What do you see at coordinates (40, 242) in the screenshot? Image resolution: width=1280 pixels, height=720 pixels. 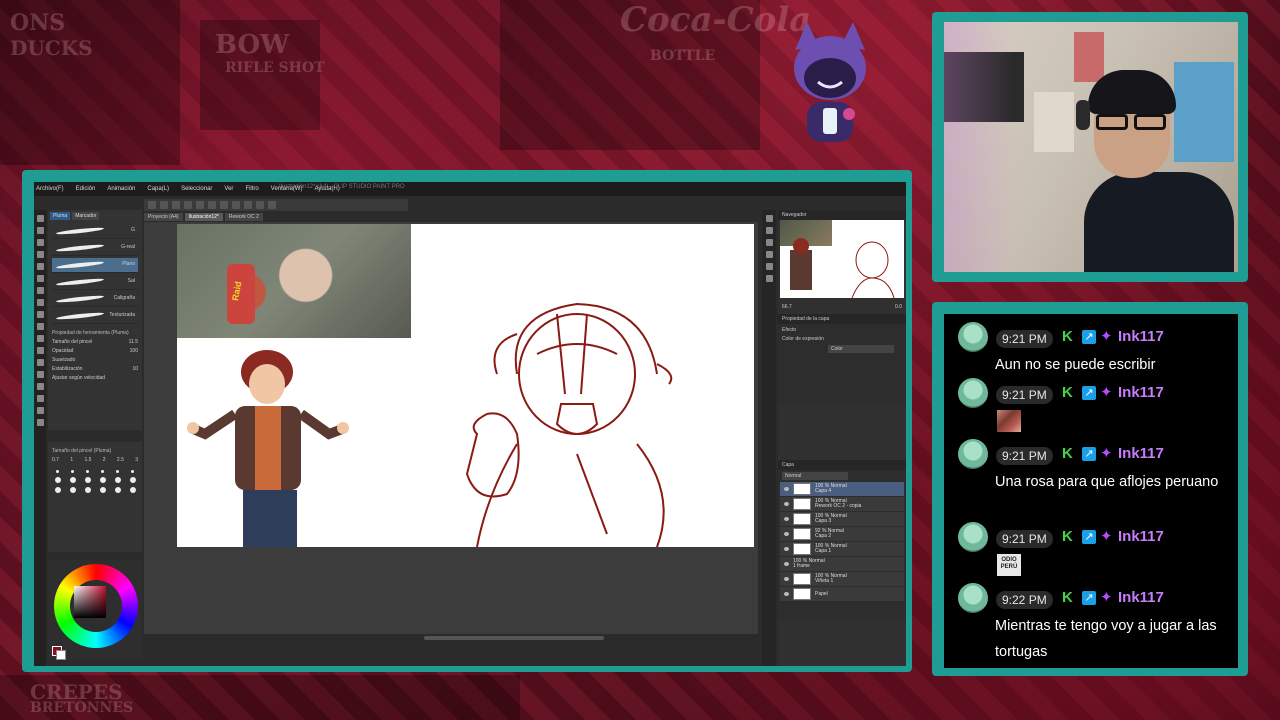 I see `operation-tool-icon` at bounding box center [40, 242].